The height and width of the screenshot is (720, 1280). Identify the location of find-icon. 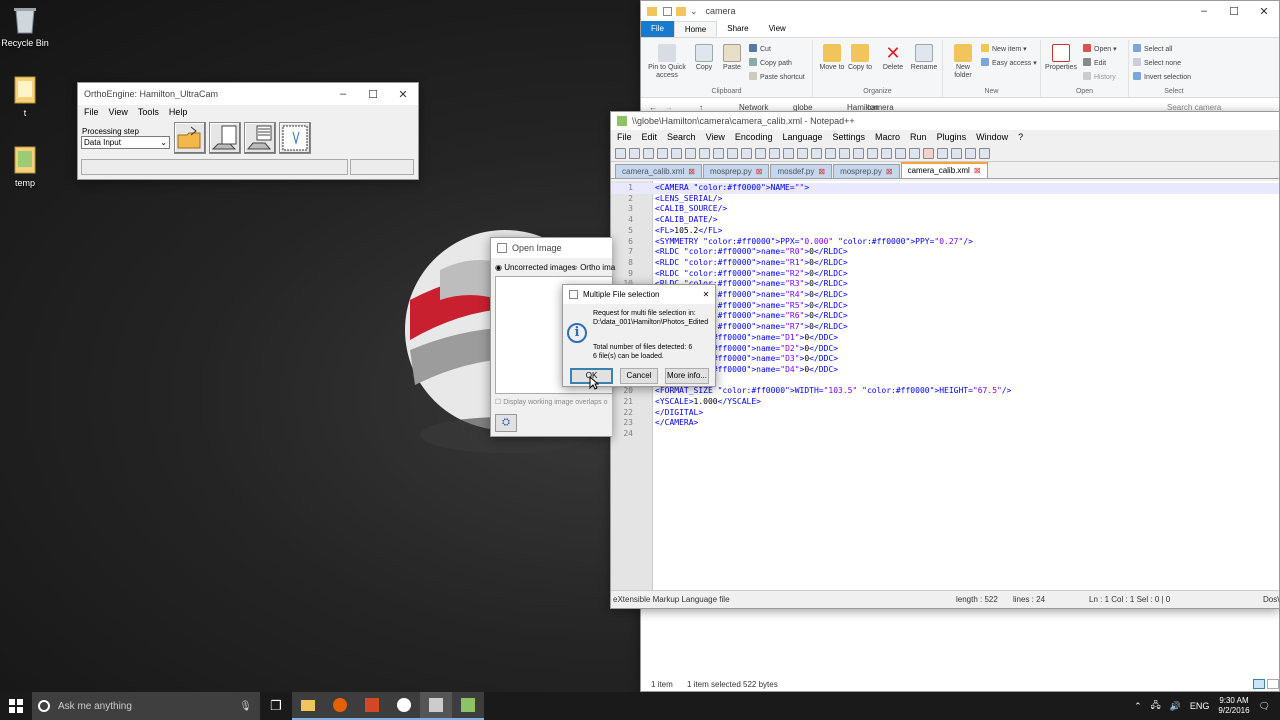
(788, 153).